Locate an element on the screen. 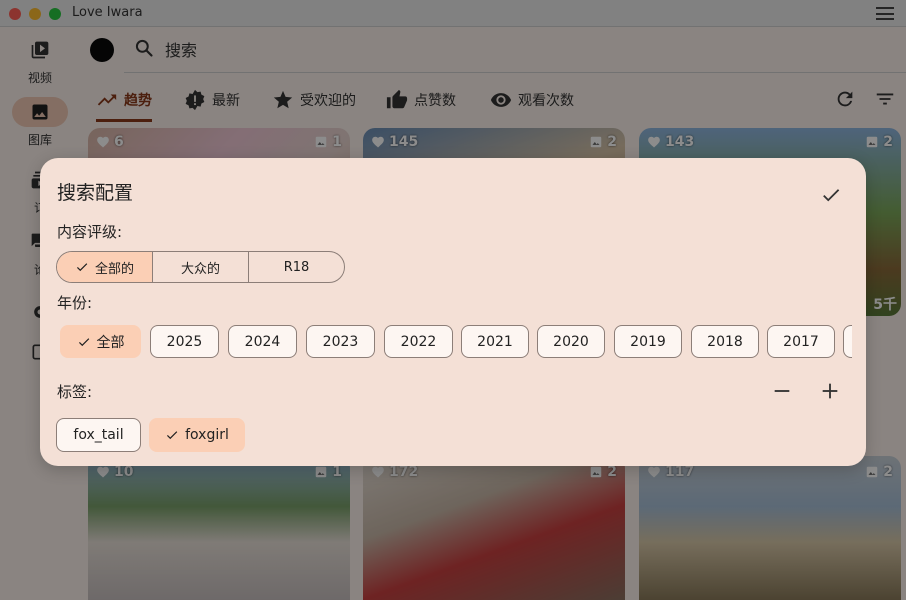  year-chip-label: 2024 is located at coordinates (262, 341).